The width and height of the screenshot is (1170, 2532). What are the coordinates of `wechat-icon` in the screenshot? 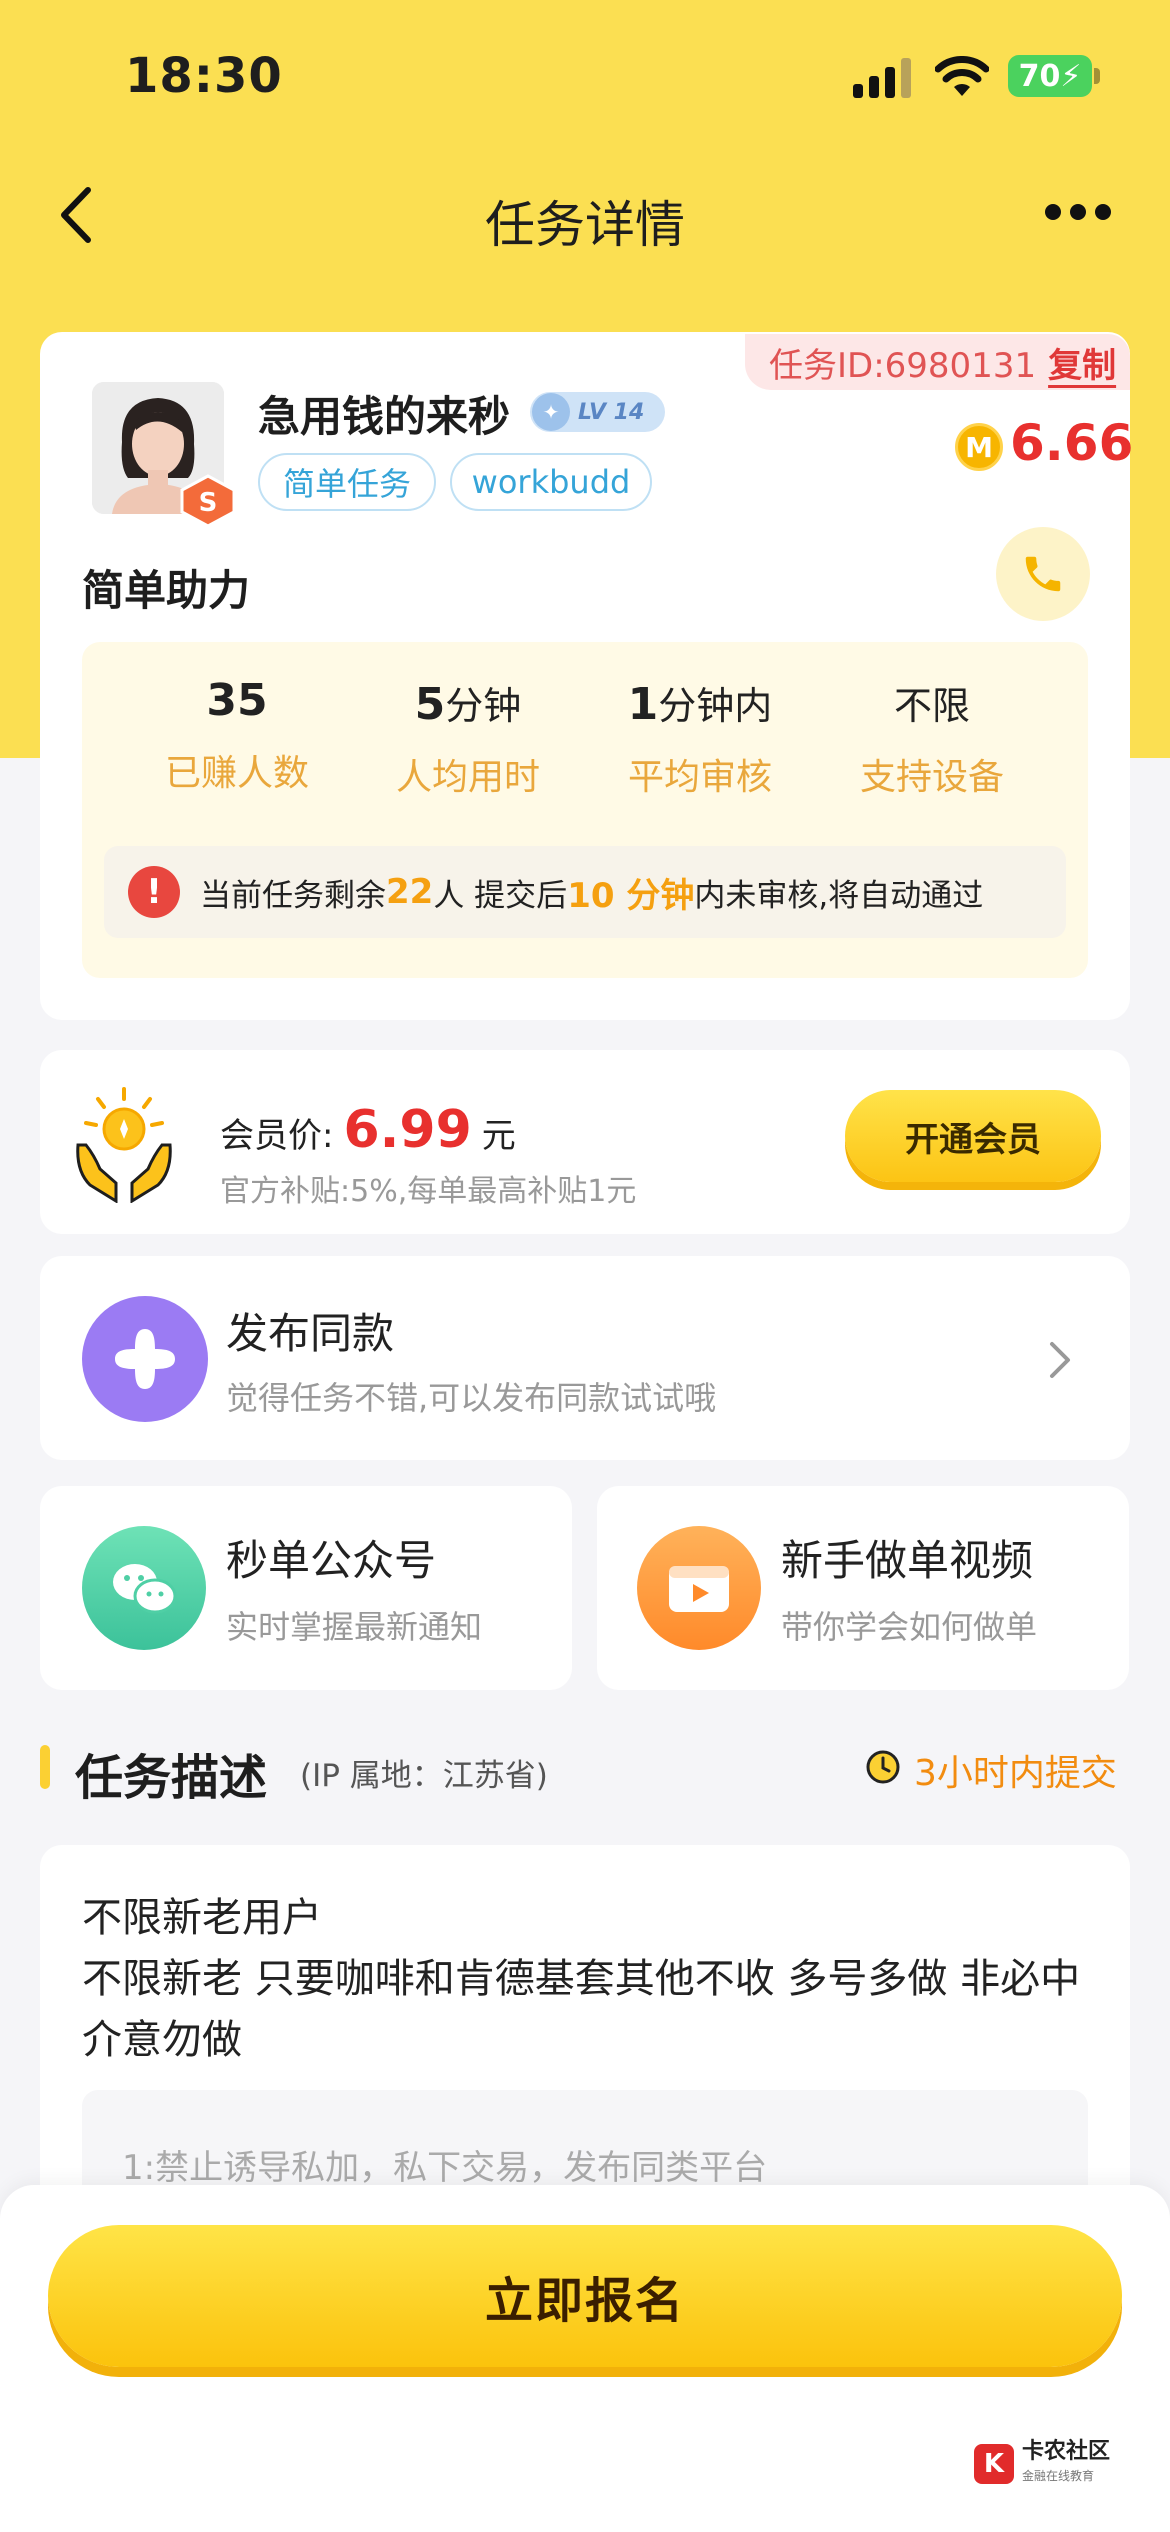 It's located at (144, 1588).